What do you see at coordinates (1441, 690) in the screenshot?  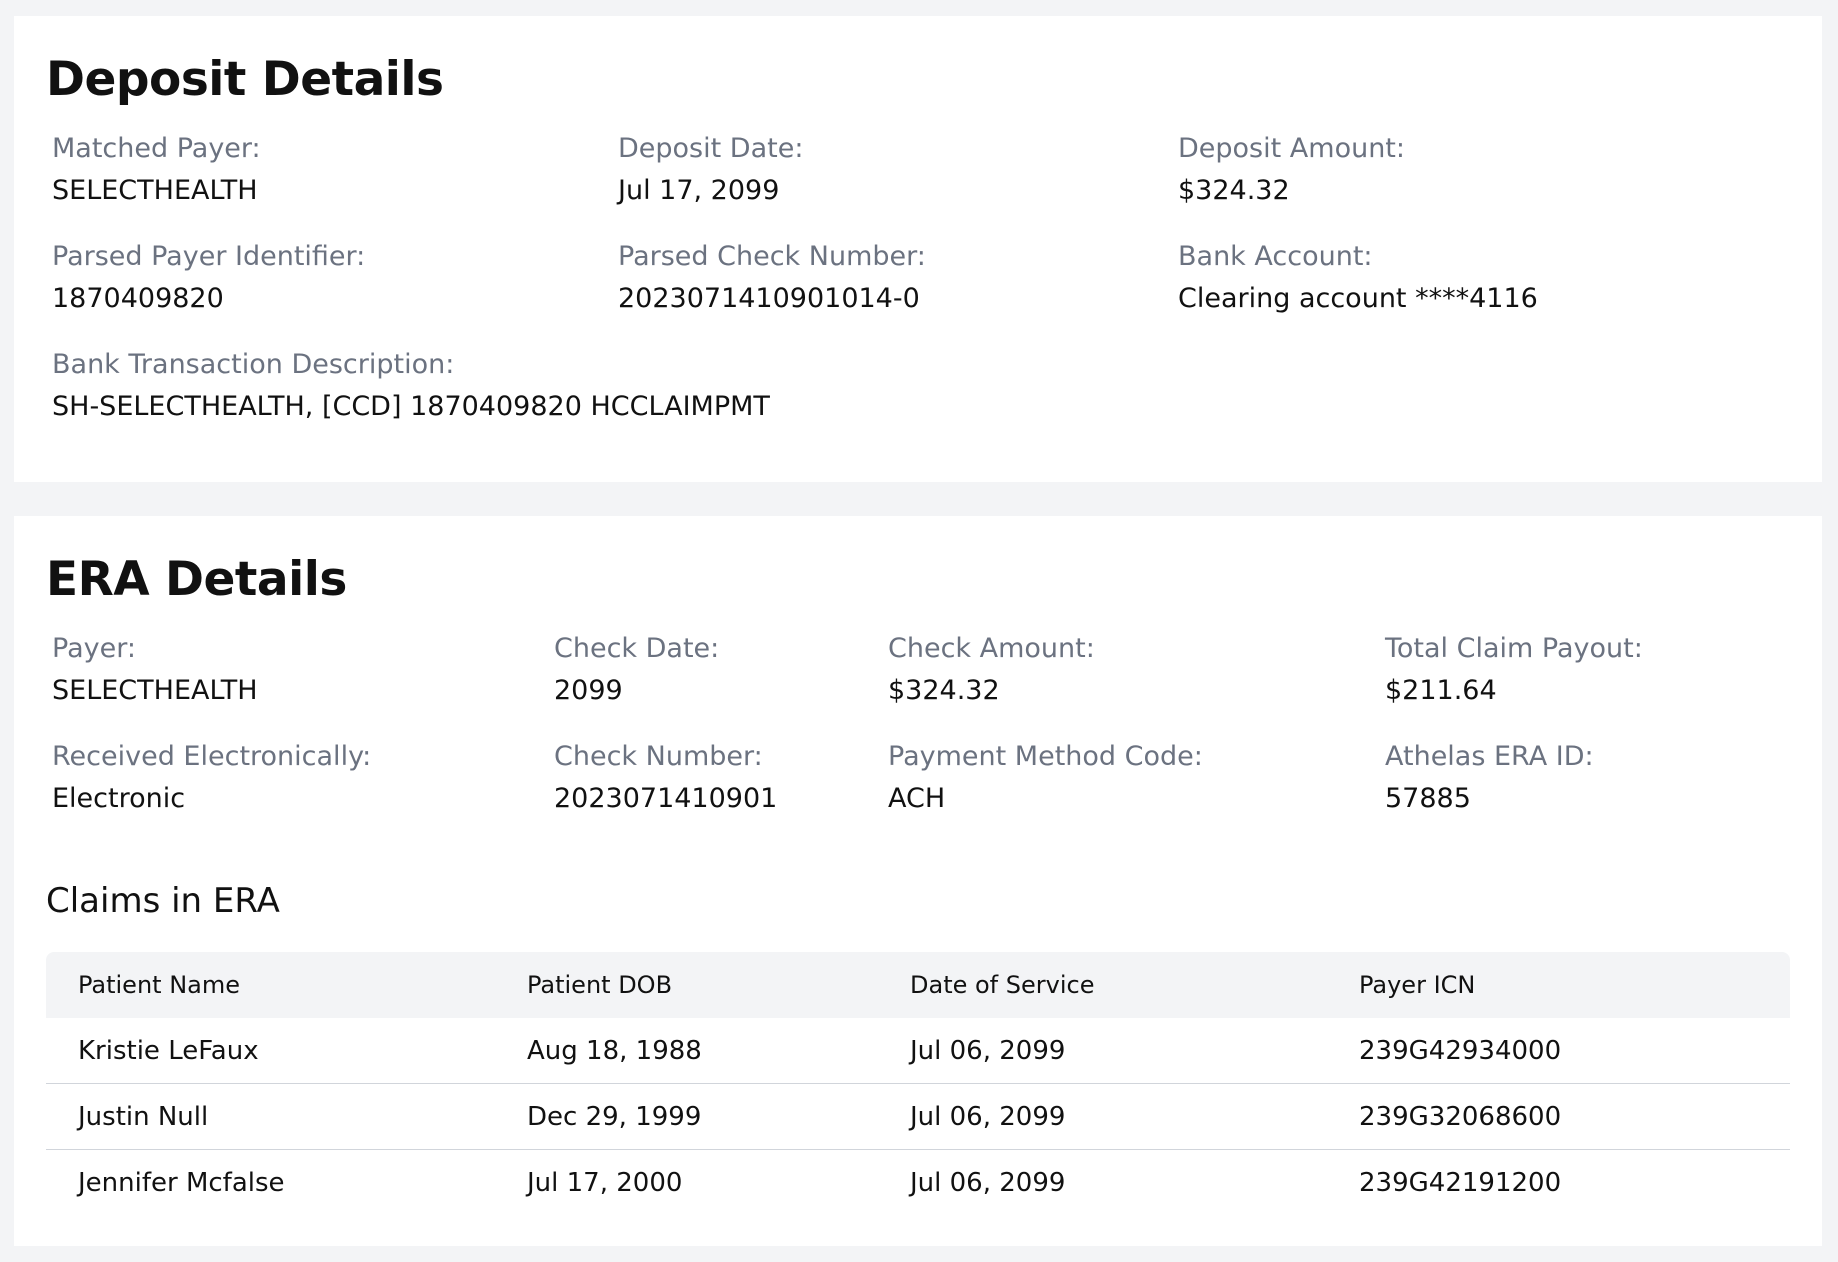 I see `field-value: $211.64` at bounding box center [1441, 690].